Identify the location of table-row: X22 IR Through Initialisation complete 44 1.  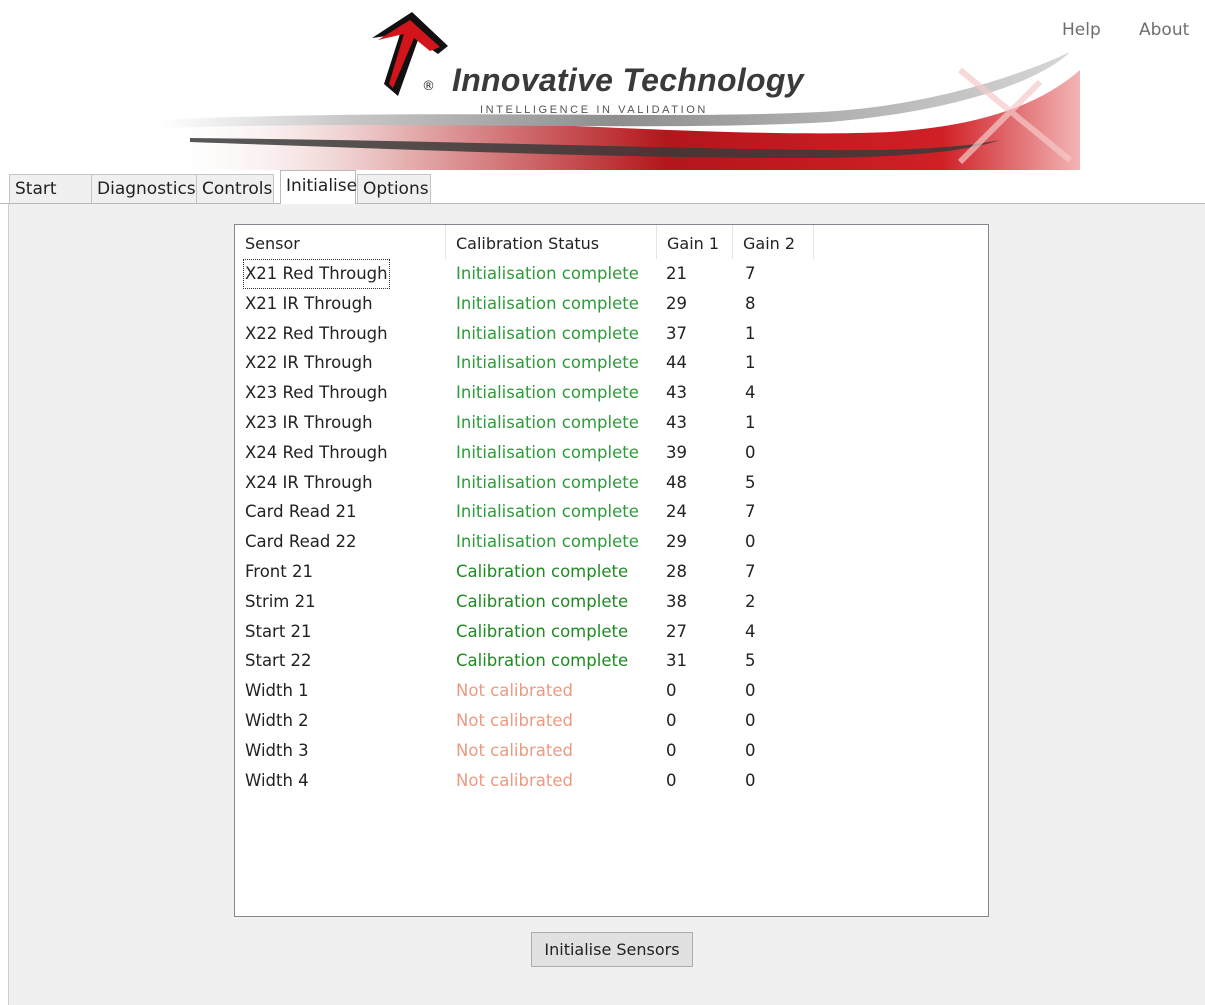
(611, 363).